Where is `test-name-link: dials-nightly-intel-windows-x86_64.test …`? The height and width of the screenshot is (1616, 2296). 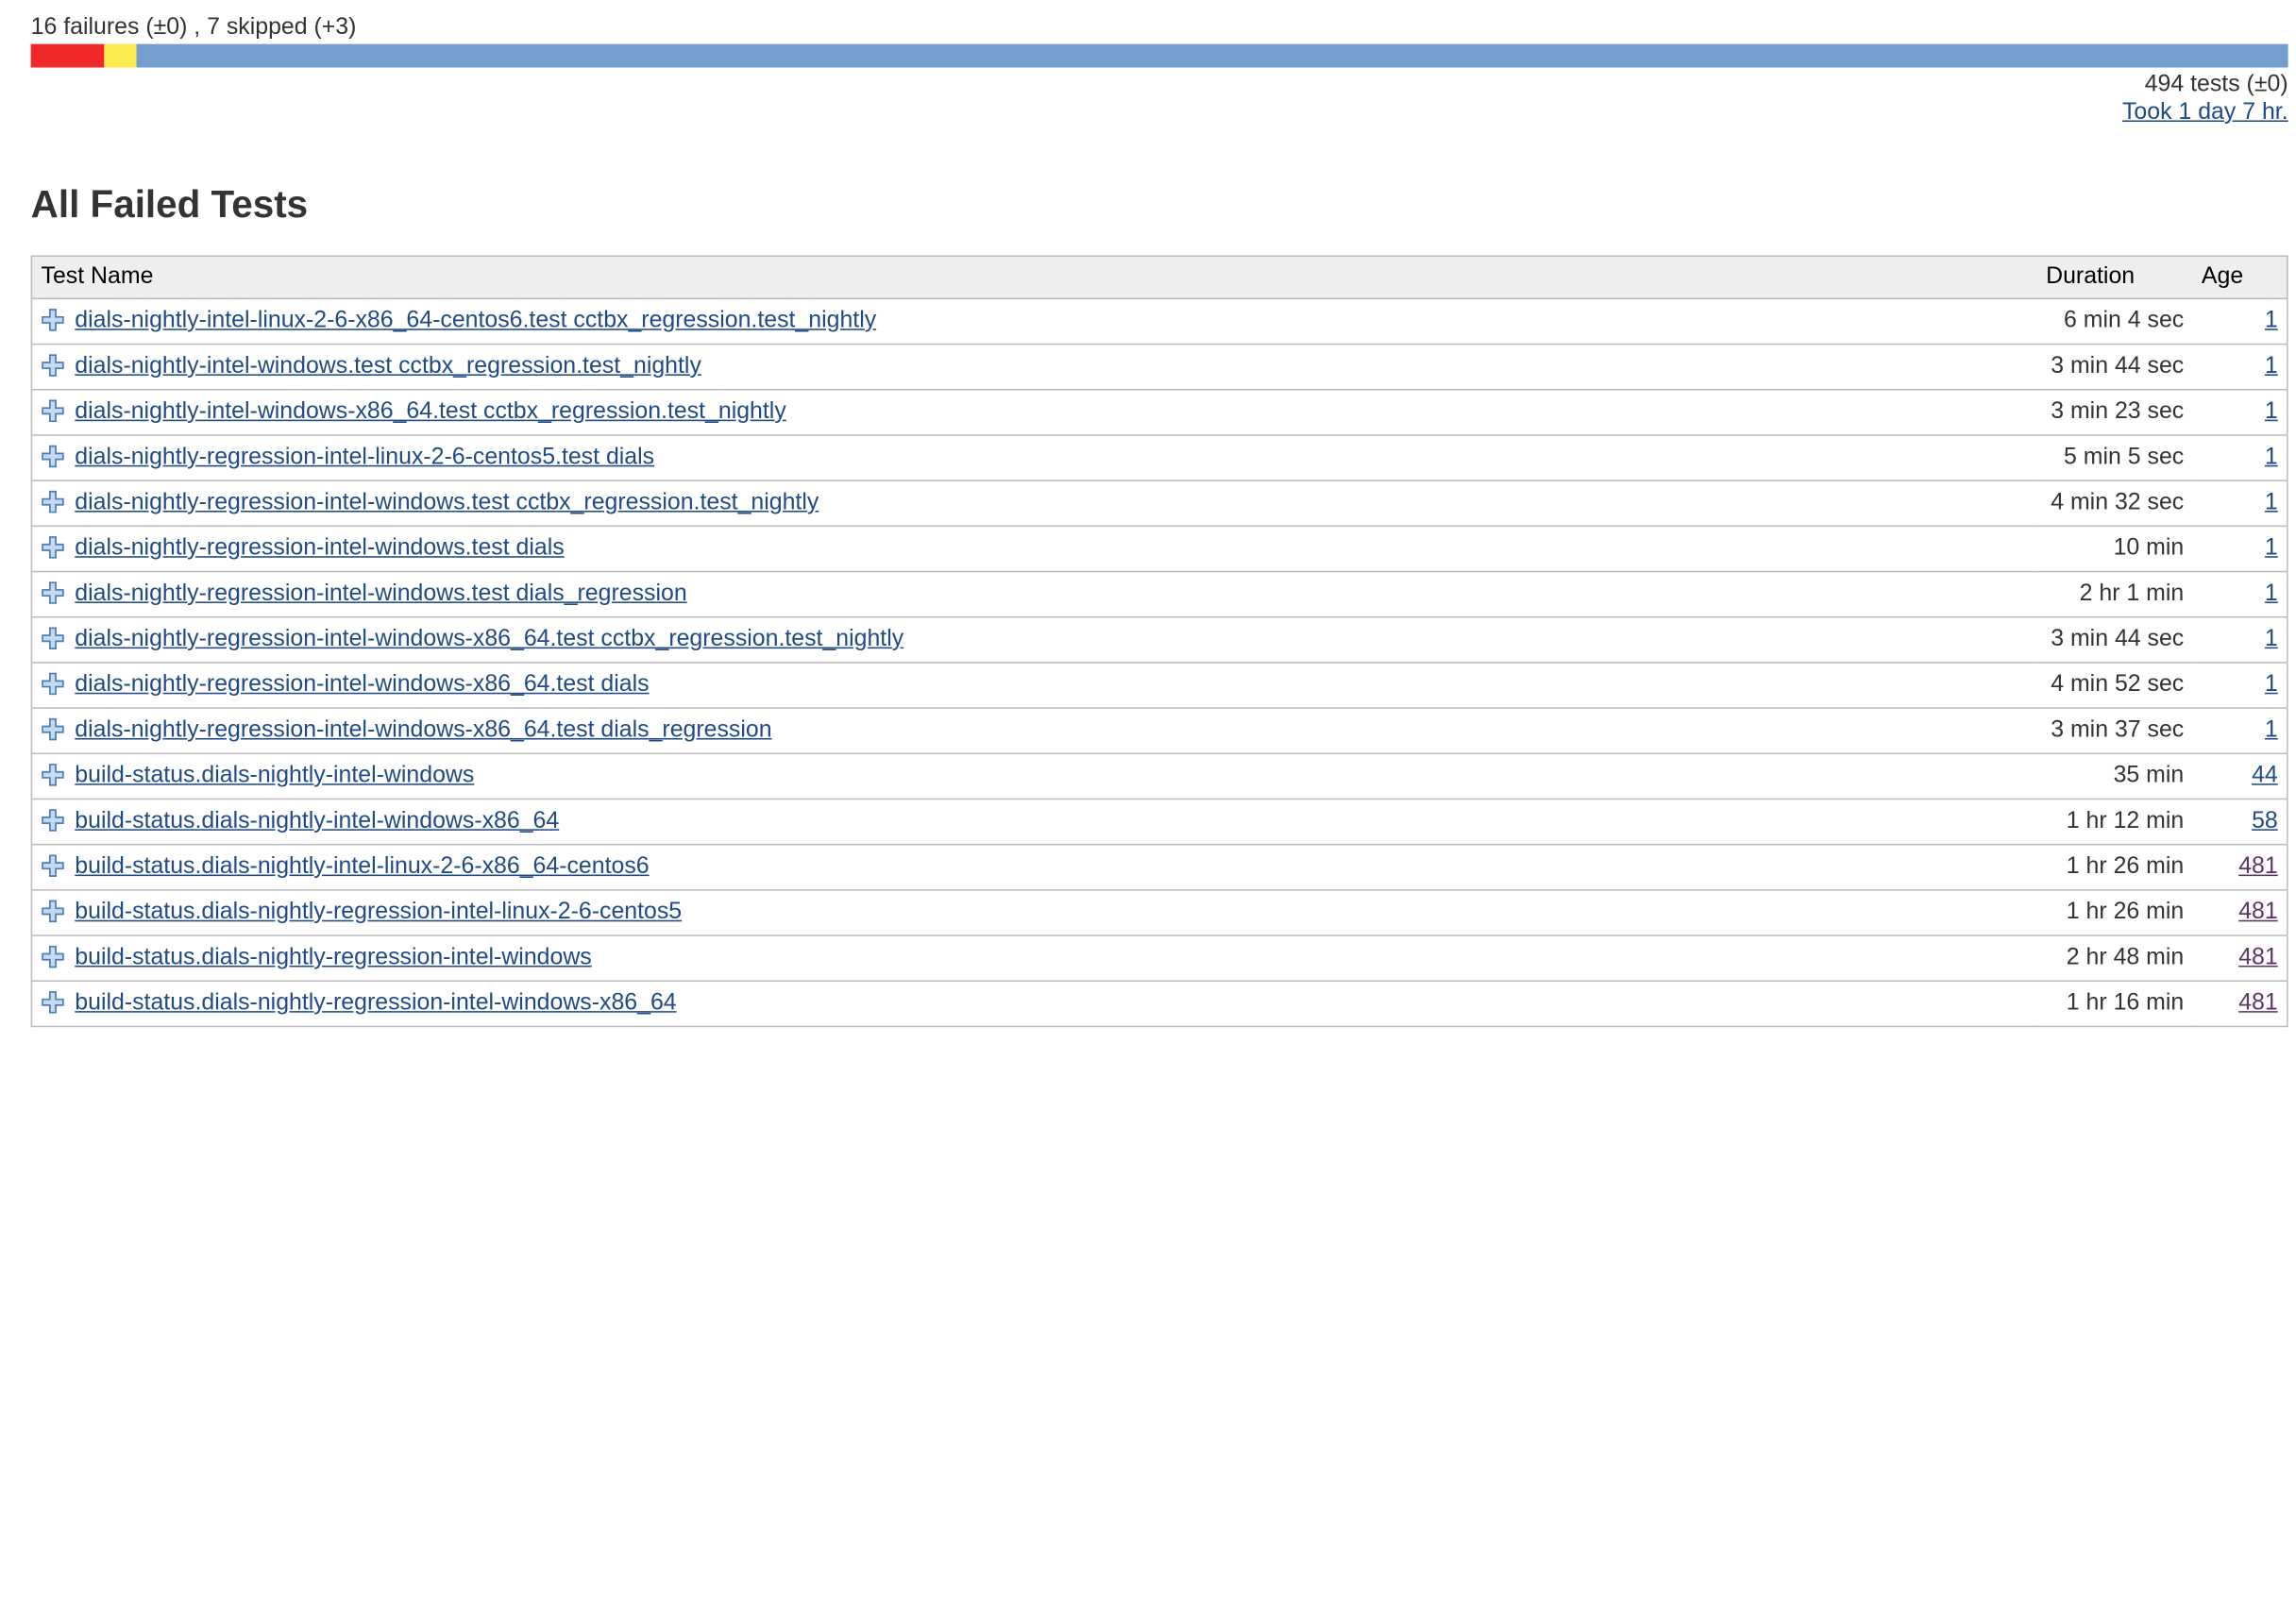
test-name-link: dials-nightly-intel-windows-x86_64.test … is located at coordinates (430, 411).